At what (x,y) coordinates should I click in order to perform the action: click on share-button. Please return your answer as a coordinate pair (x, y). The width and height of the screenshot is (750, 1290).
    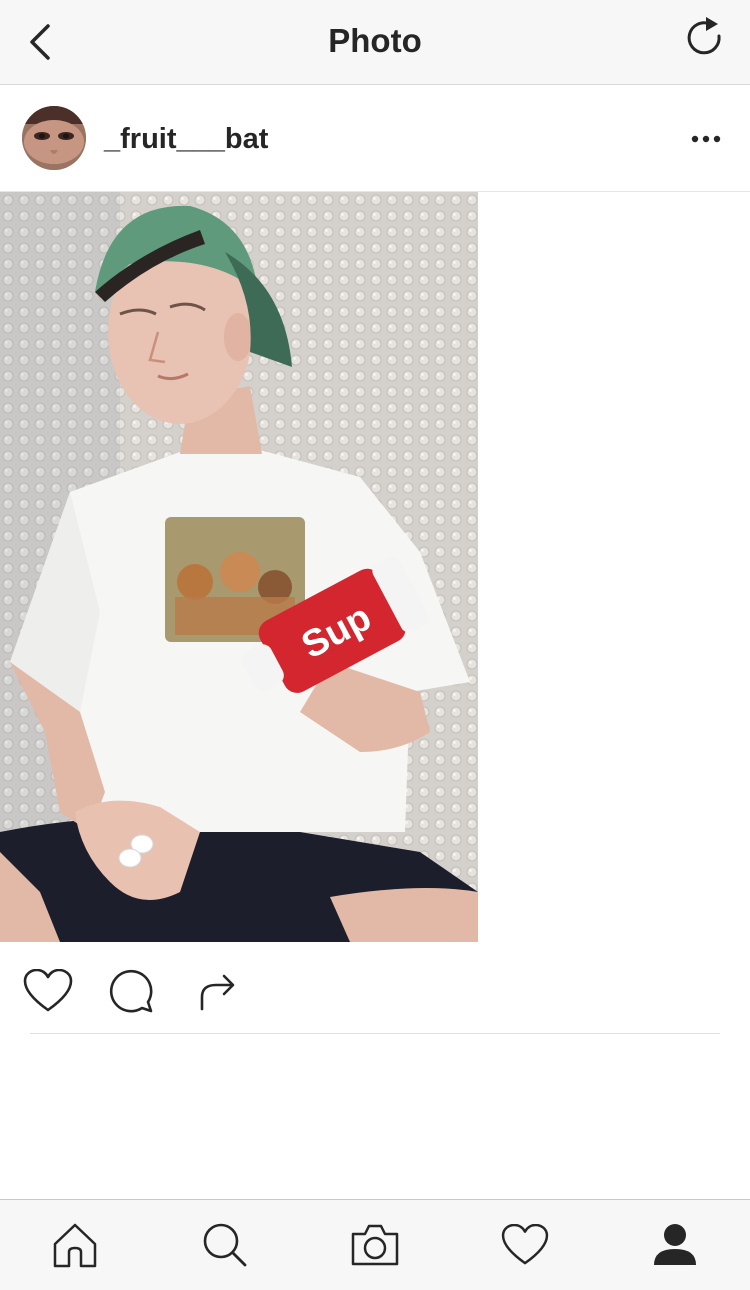
    Looking at the image, I should click on (216, 991).